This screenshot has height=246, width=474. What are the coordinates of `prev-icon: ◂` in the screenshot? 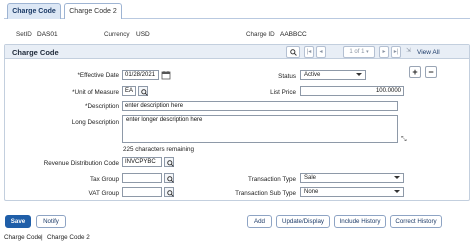 It's located at (321, 52).